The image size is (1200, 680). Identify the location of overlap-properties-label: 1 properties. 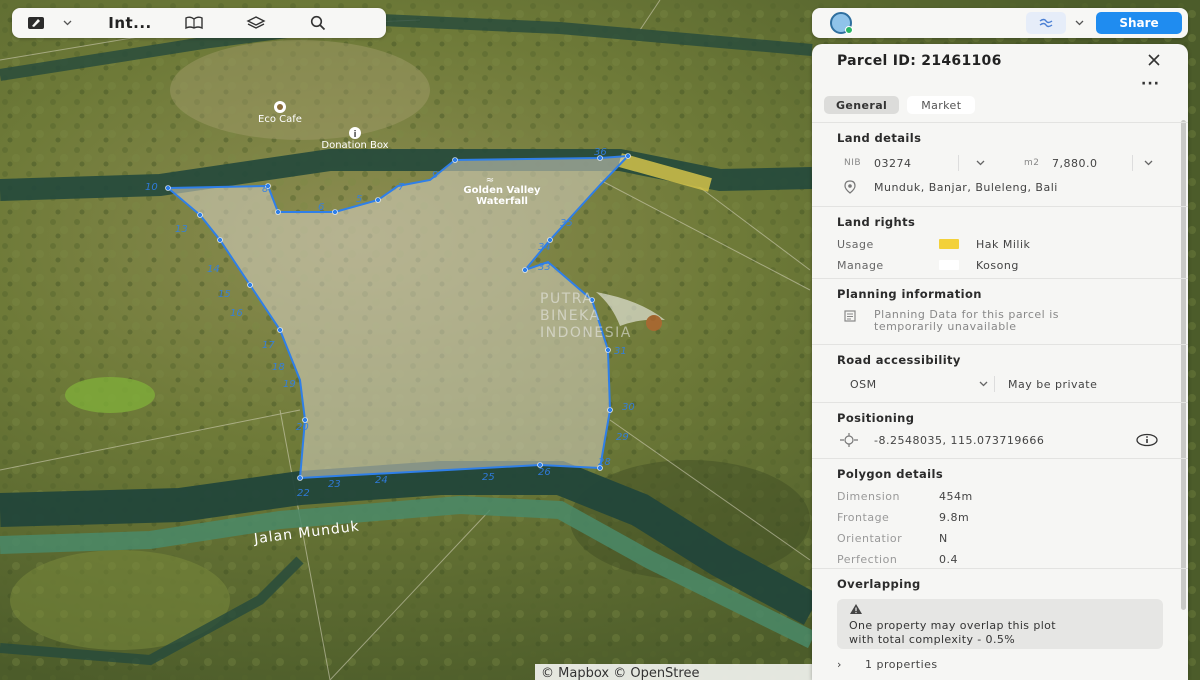
(901, 664).